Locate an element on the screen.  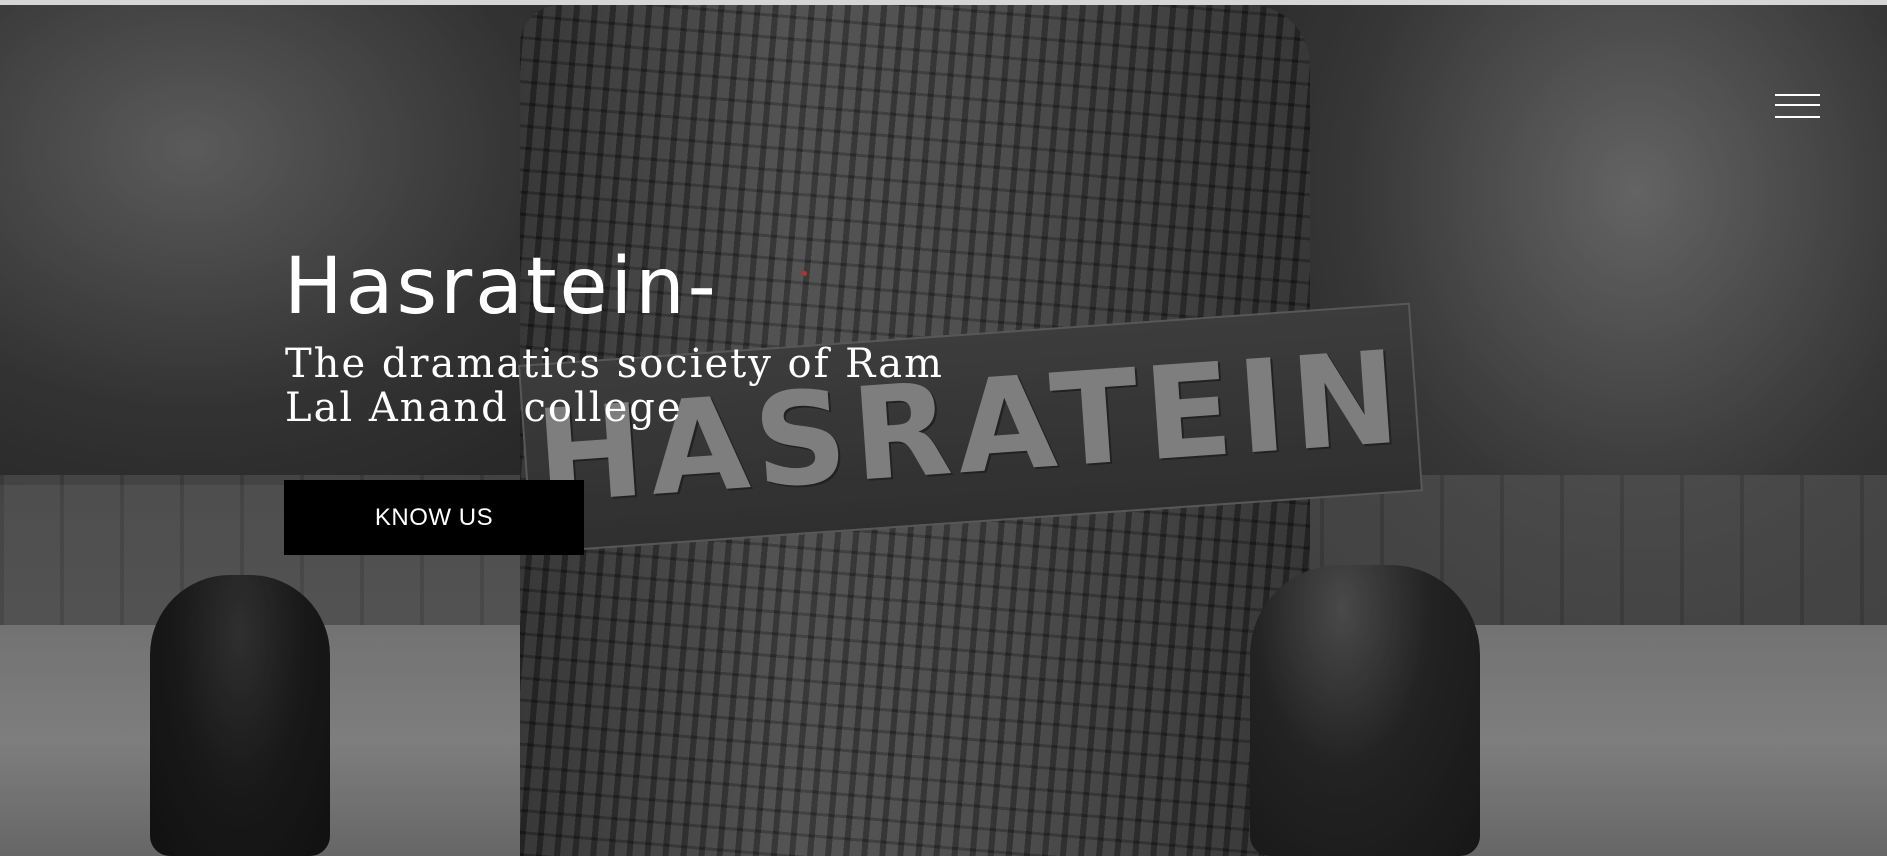
red-dot-marker is located at coordinates (804, 273).